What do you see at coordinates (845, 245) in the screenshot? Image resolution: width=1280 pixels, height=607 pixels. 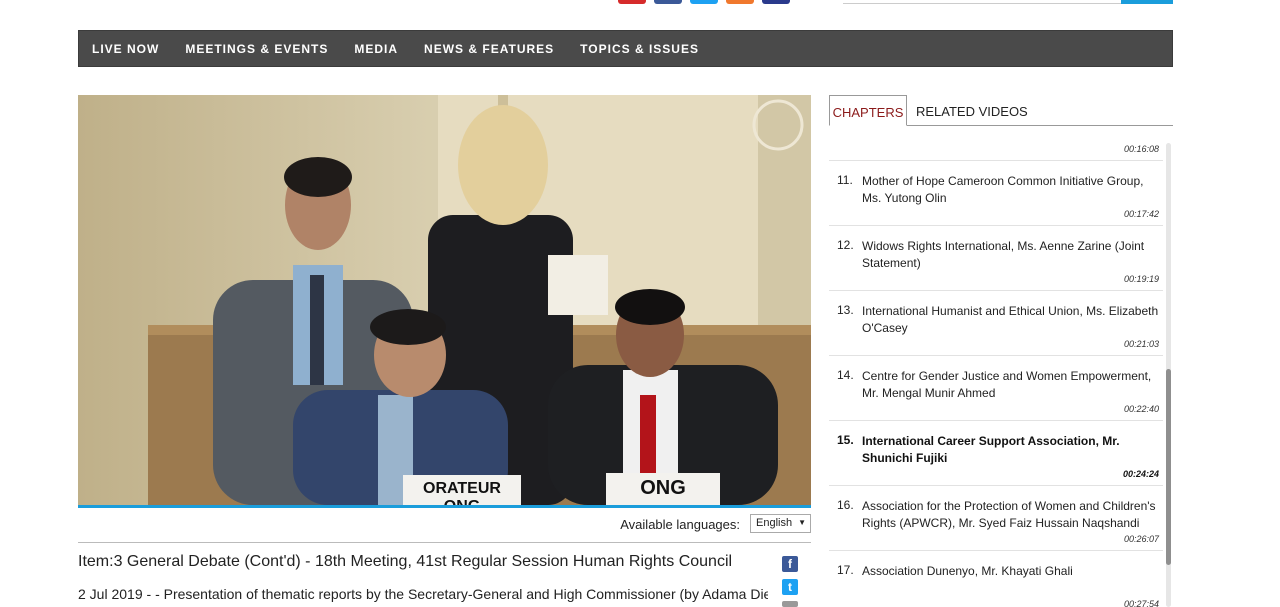 I see `chapter-number: 12.` at bounding box center [845, 245].